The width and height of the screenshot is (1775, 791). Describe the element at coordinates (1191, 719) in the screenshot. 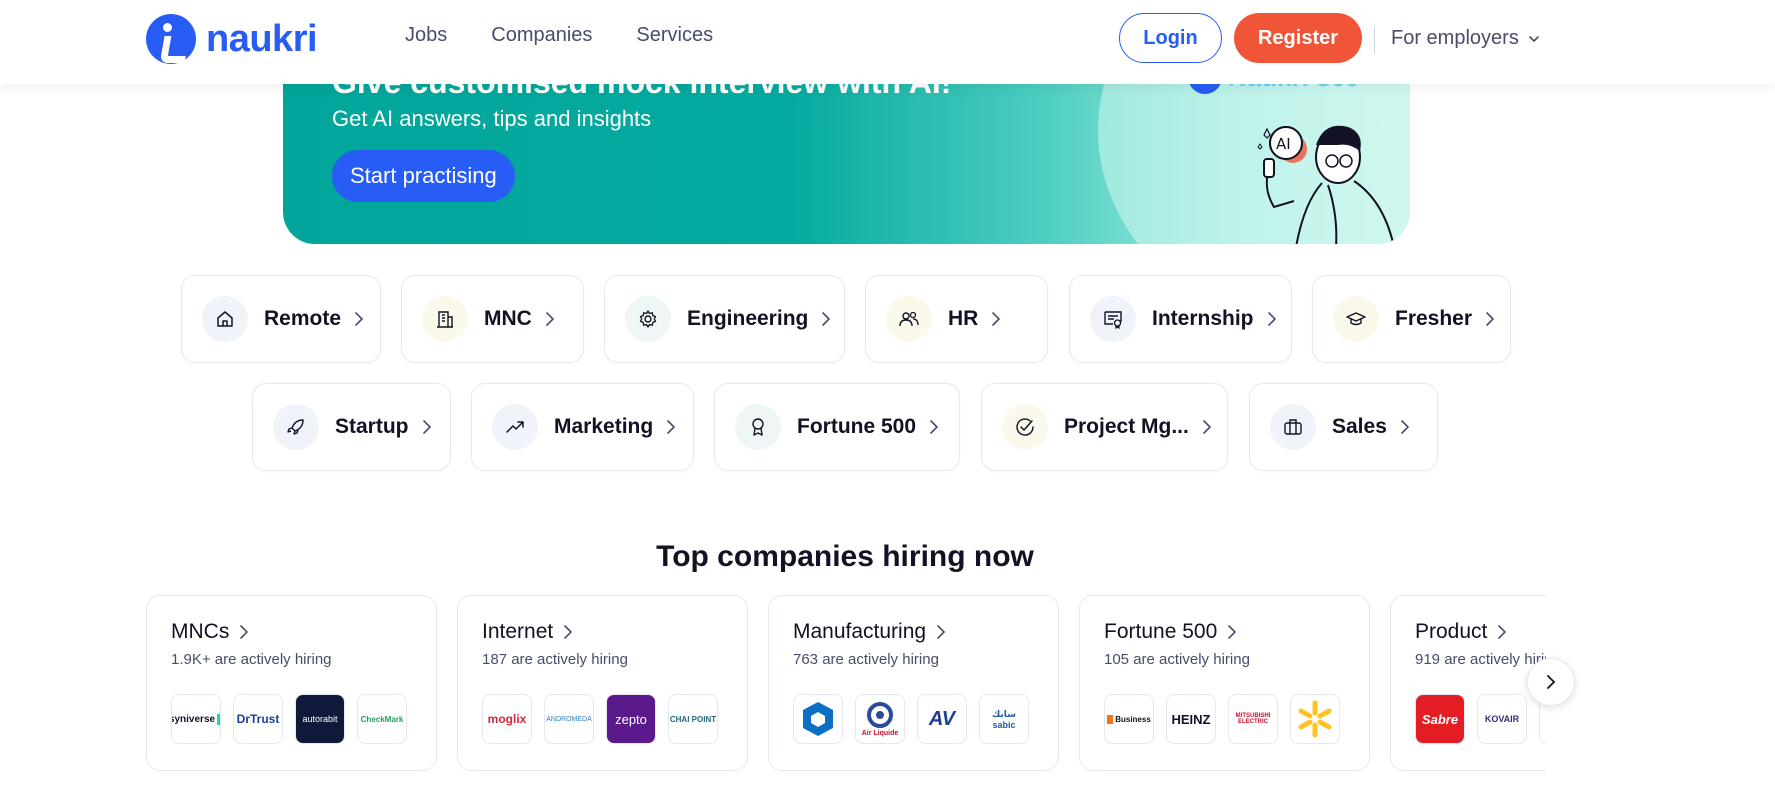

I see `company-logo-heinz: HEINZ` at that location.